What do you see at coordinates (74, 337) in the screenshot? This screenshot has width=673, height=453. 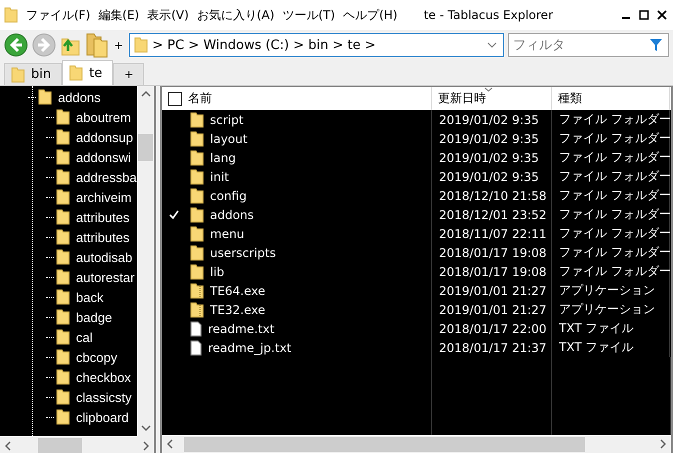 I see `tree-item: cal` at bounding box center [74, 337].